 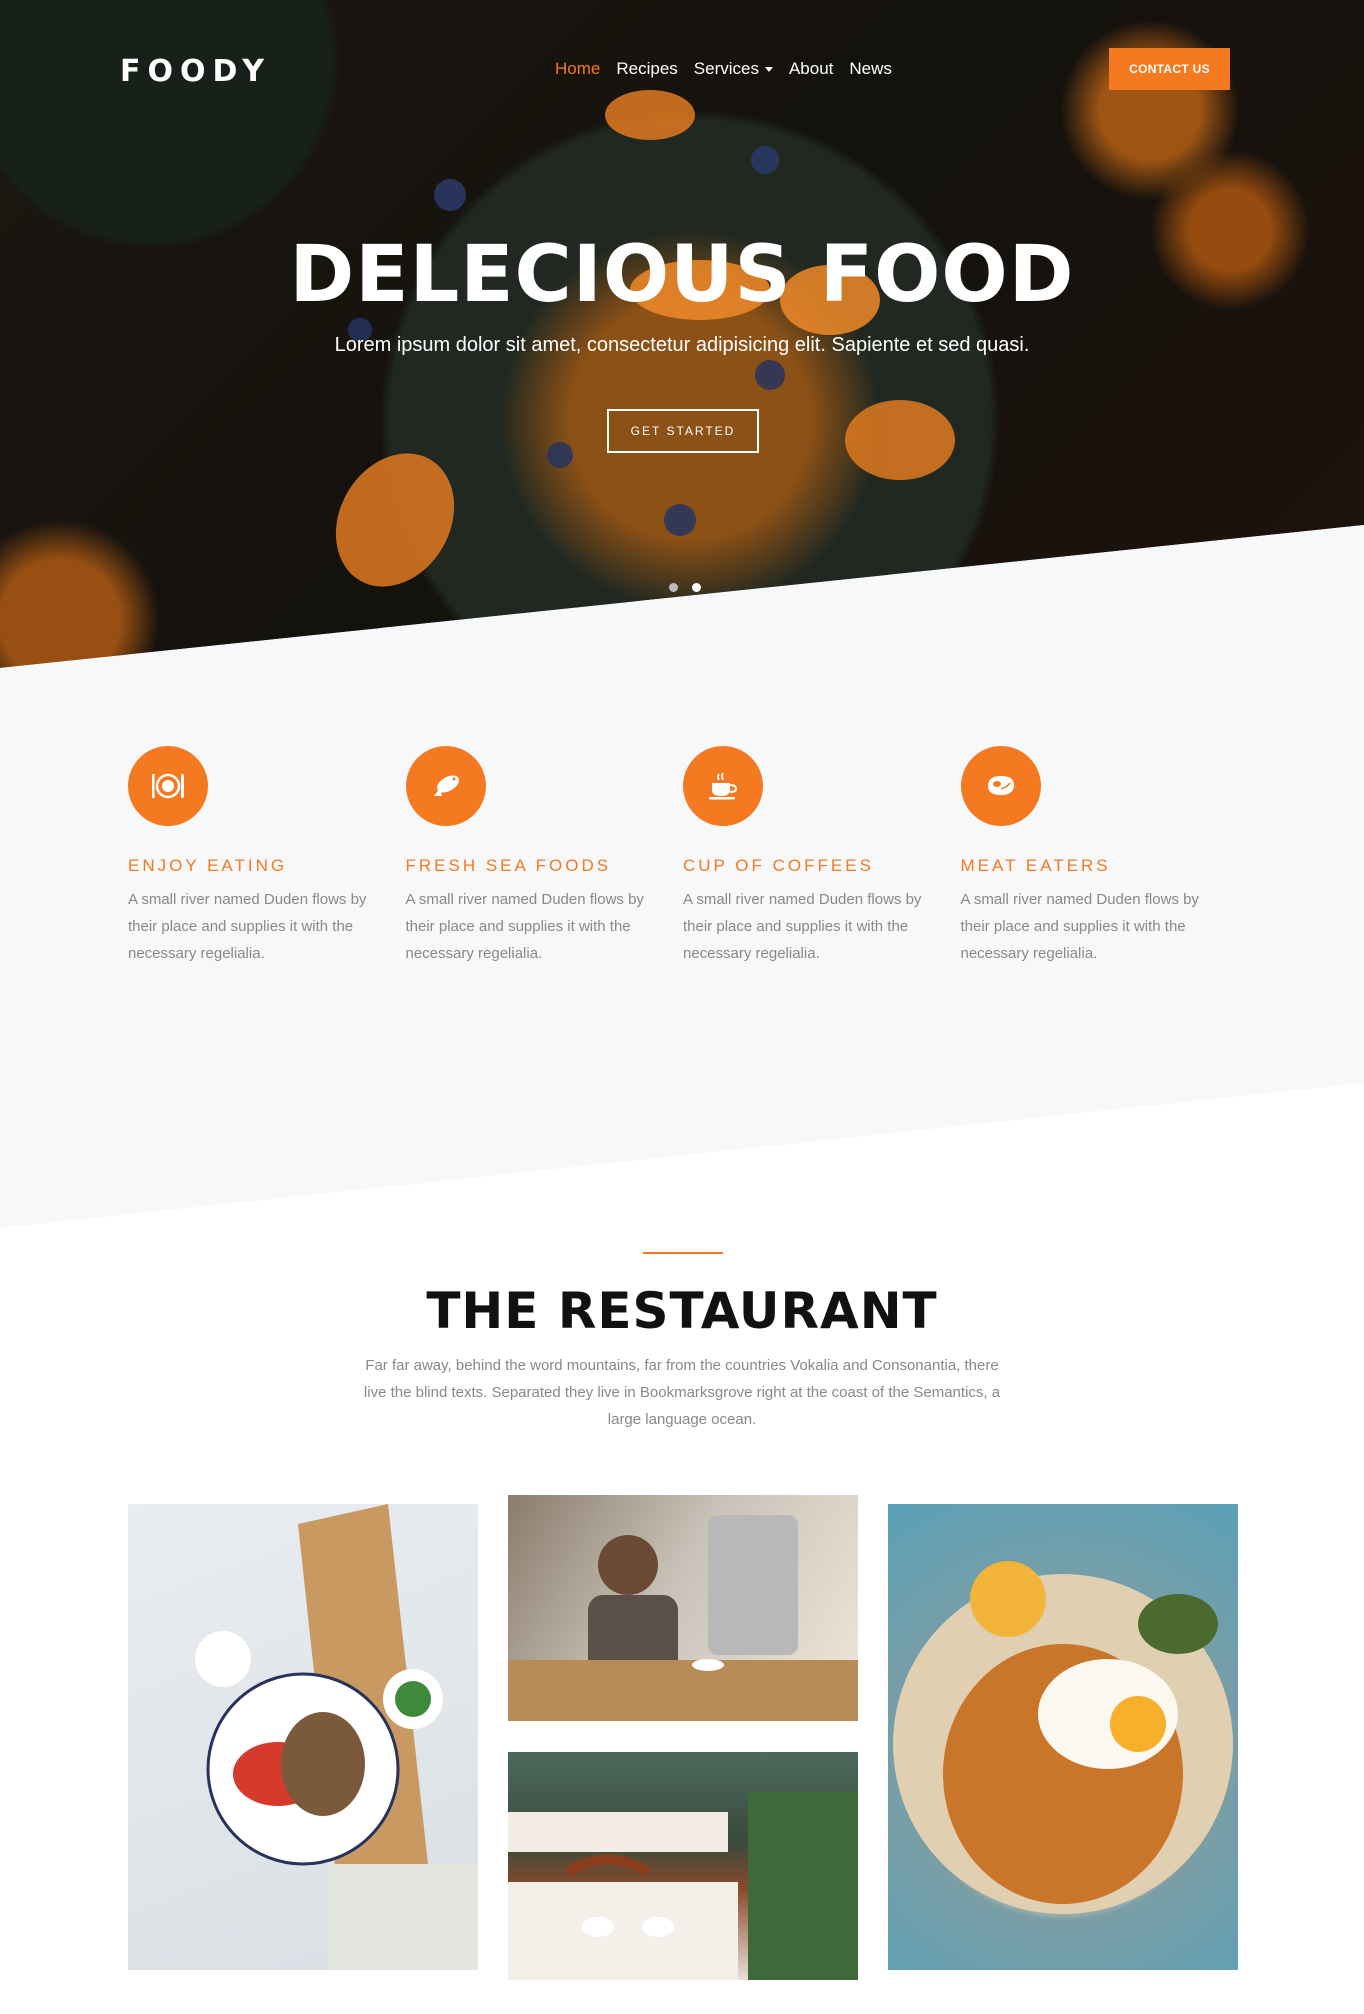 I want to click on gallery-image-salad, so click(x=303, y=1737).